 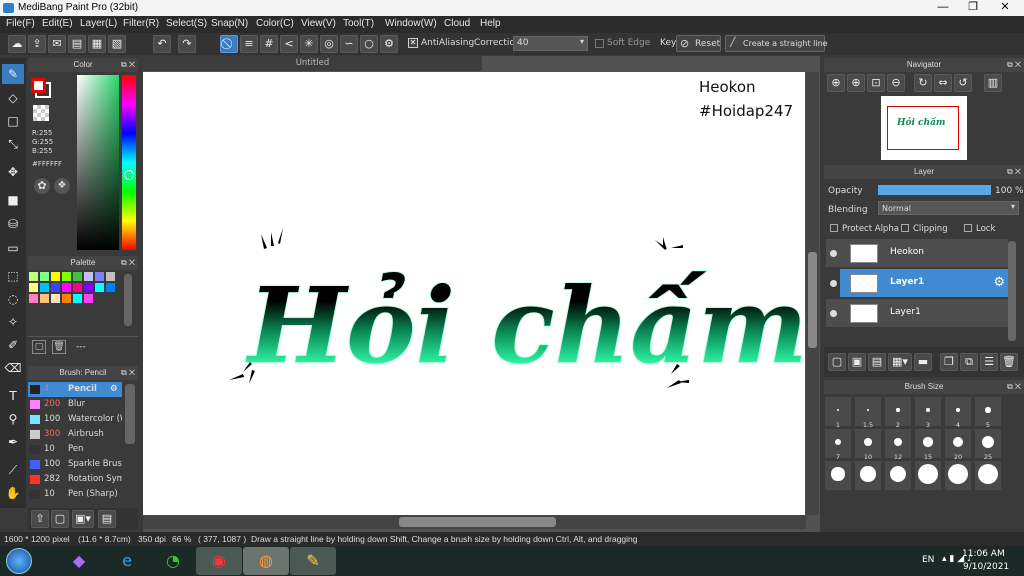 I want to click on select-rect-tool-icon: ⬚, so click(x=13, y=276).